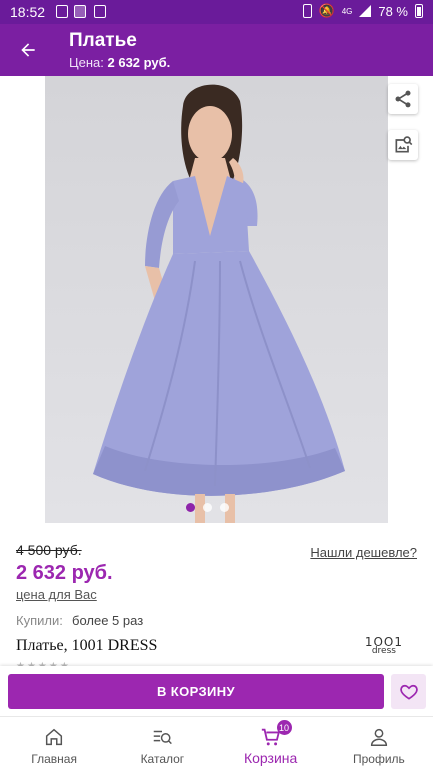  I want to click on add-to-cart-button: В КОРЗИНУ, so click(196, 691).